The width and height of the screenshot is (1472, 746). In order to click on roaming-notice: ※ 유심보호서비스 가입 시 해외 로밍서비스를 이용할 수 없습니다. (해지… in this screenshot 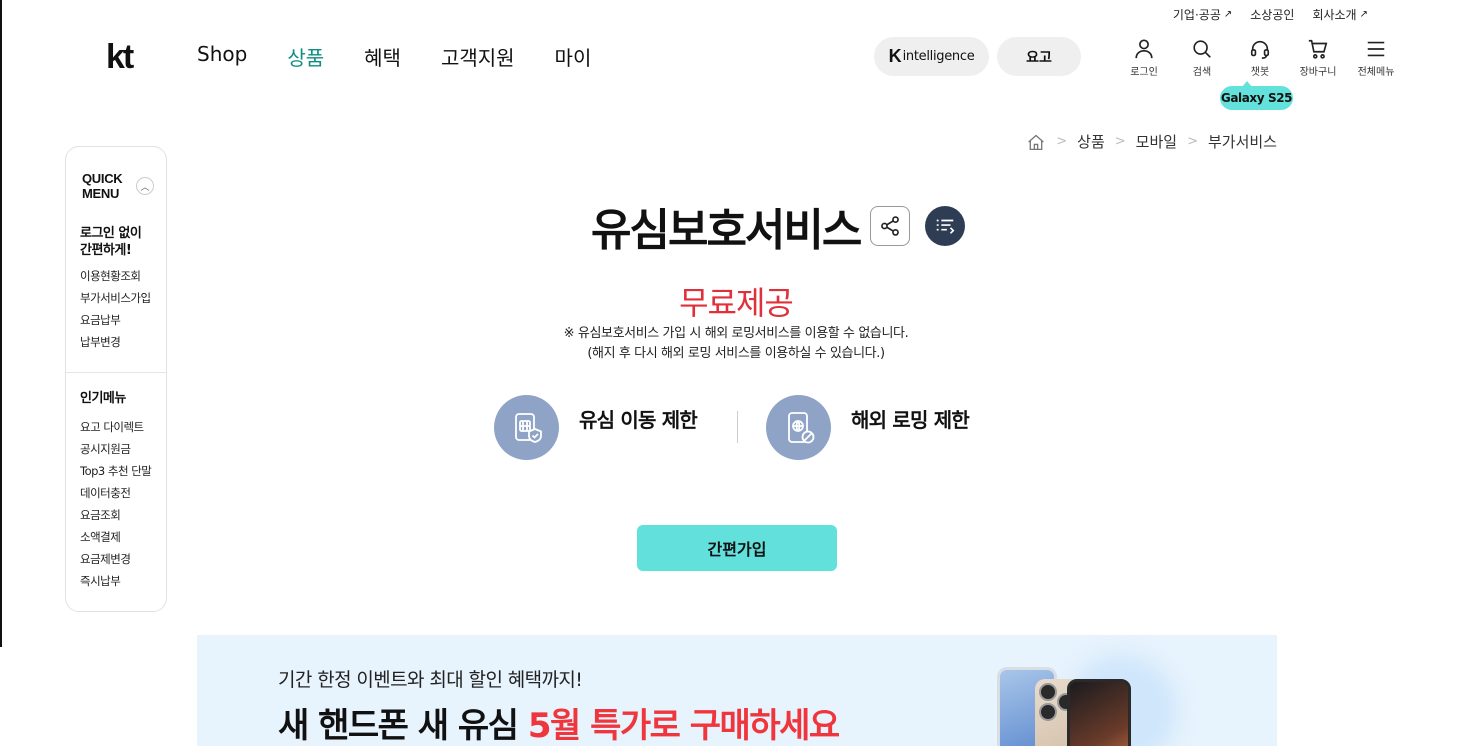, I will do `click(736, 343)`.